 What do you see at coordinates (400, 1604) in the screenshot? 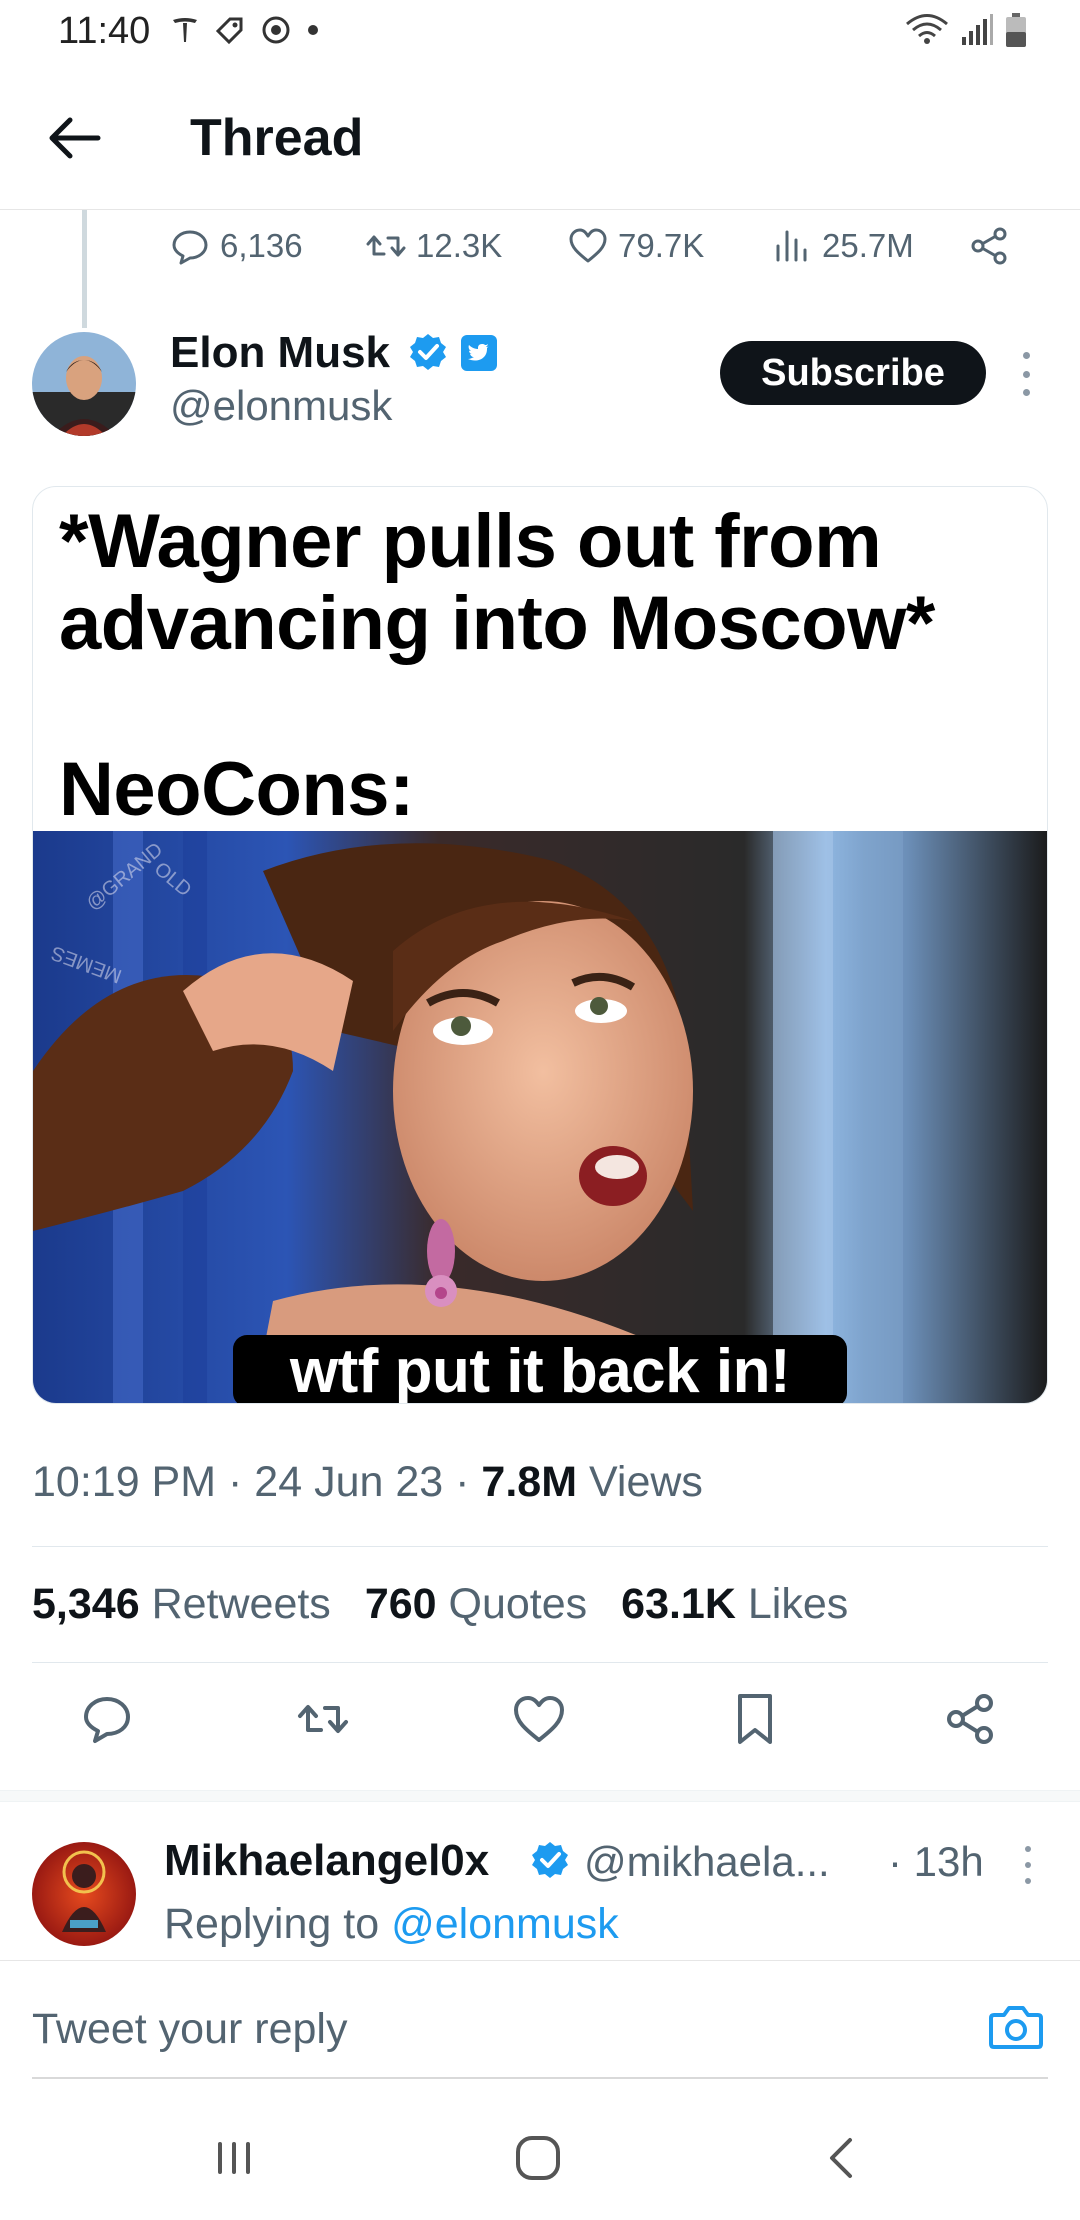
I see `quotes-count: 760` at bounding box center [400, 1604].